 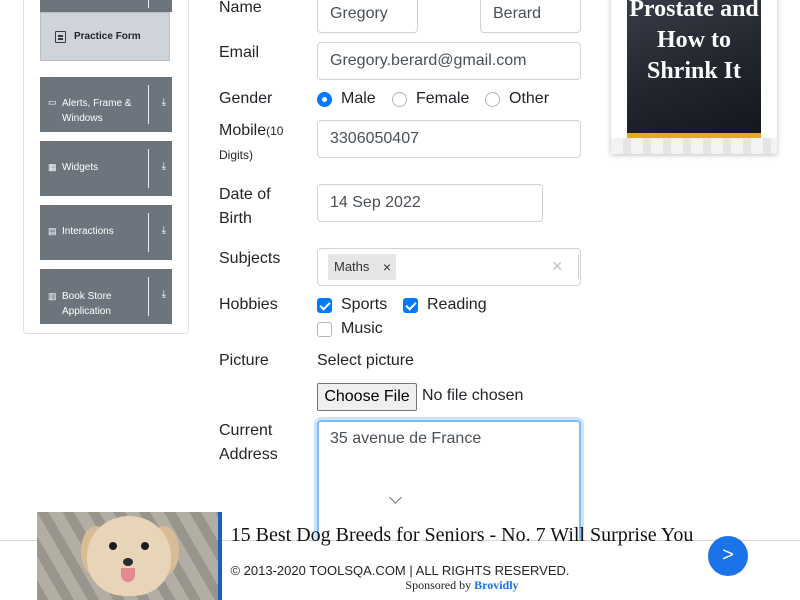 What do you see at coordinates (410, 305) in the screenshot?
I see `hobby-reading-checkbox` at bounding box center [410, 305].